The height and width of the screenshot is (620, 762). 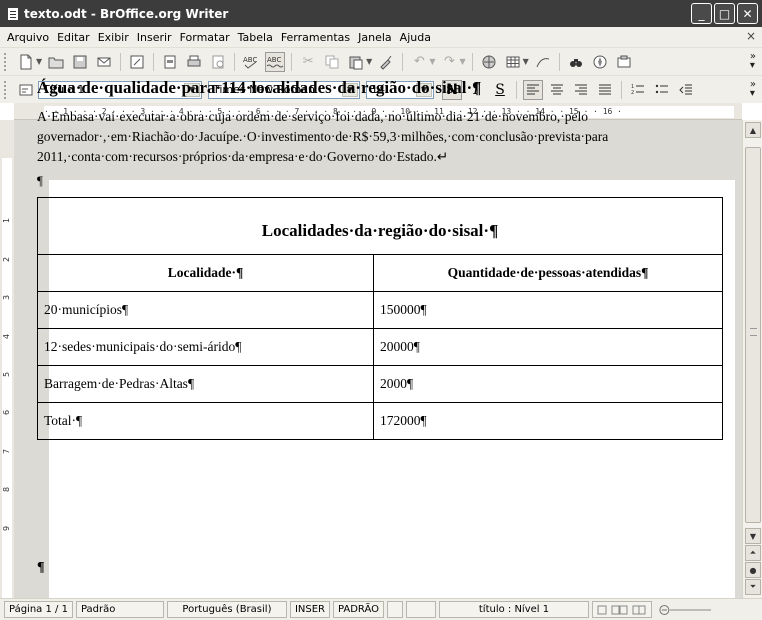 What do you see at coordinates (548, 347) in the screenshot?
I see `table-cell: 20000¶` at bounding box center [548, 347].